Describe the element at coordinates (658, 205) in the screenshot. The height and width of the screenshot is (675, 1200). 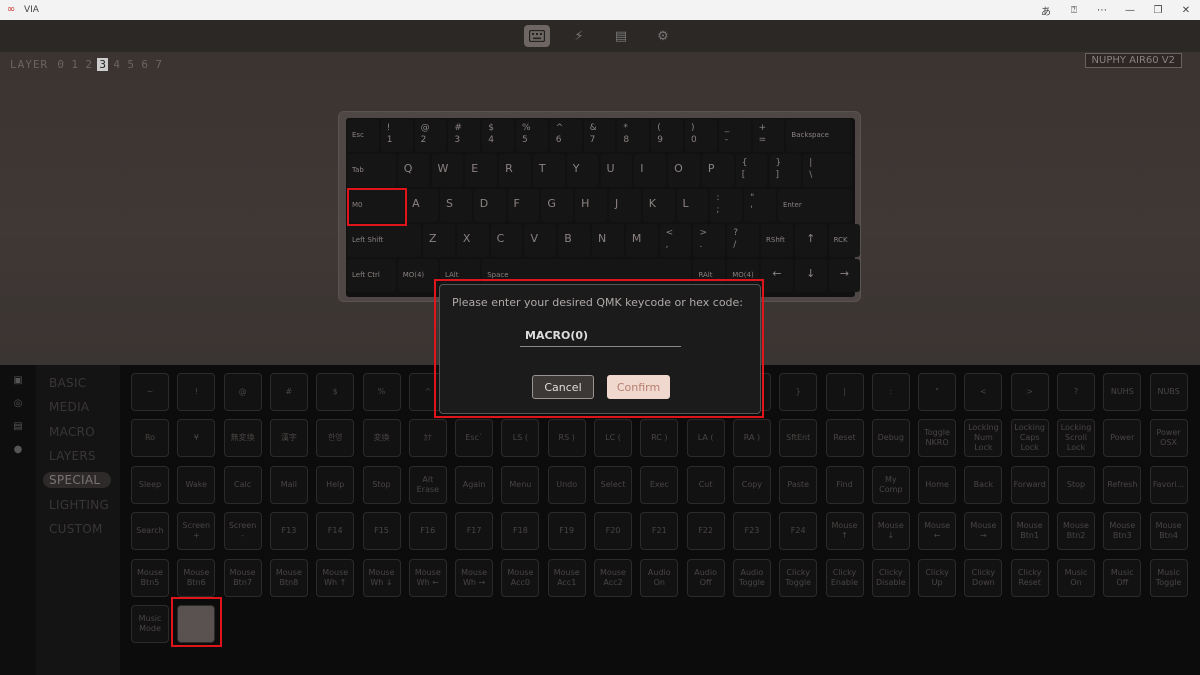
I see `key-2-8: K` at that location.